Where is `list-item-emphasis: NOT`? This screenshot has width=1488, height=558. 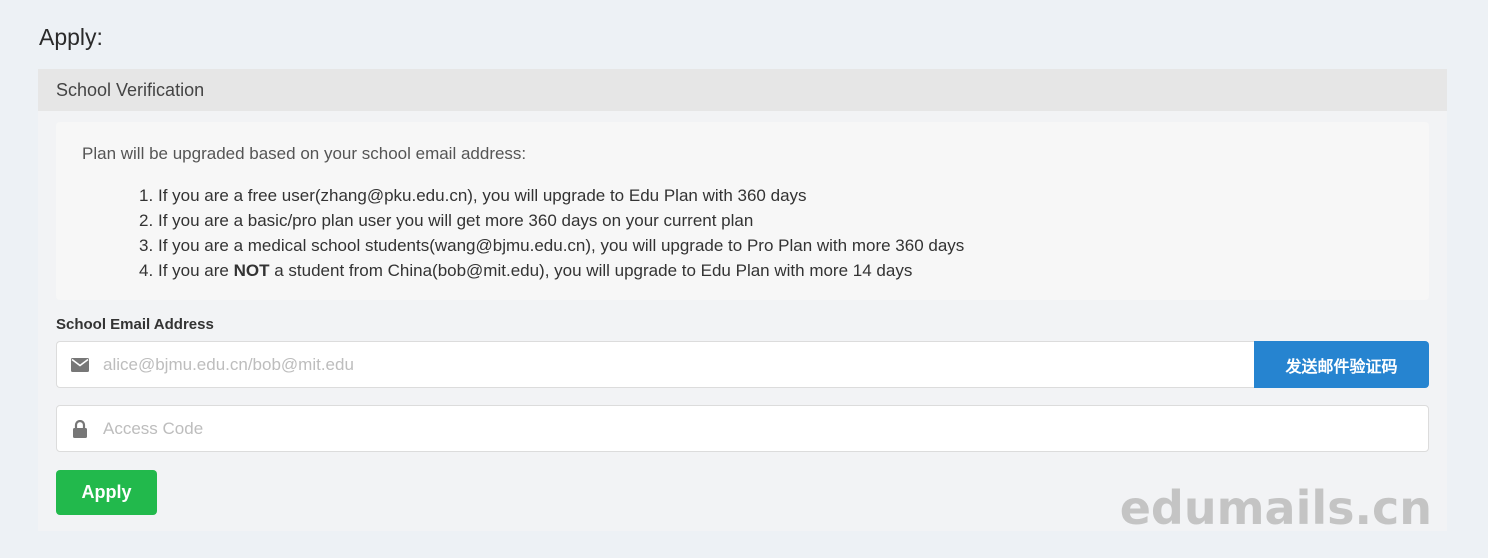 list-item-emphasis: NOT is located at coordinates (251, 270).